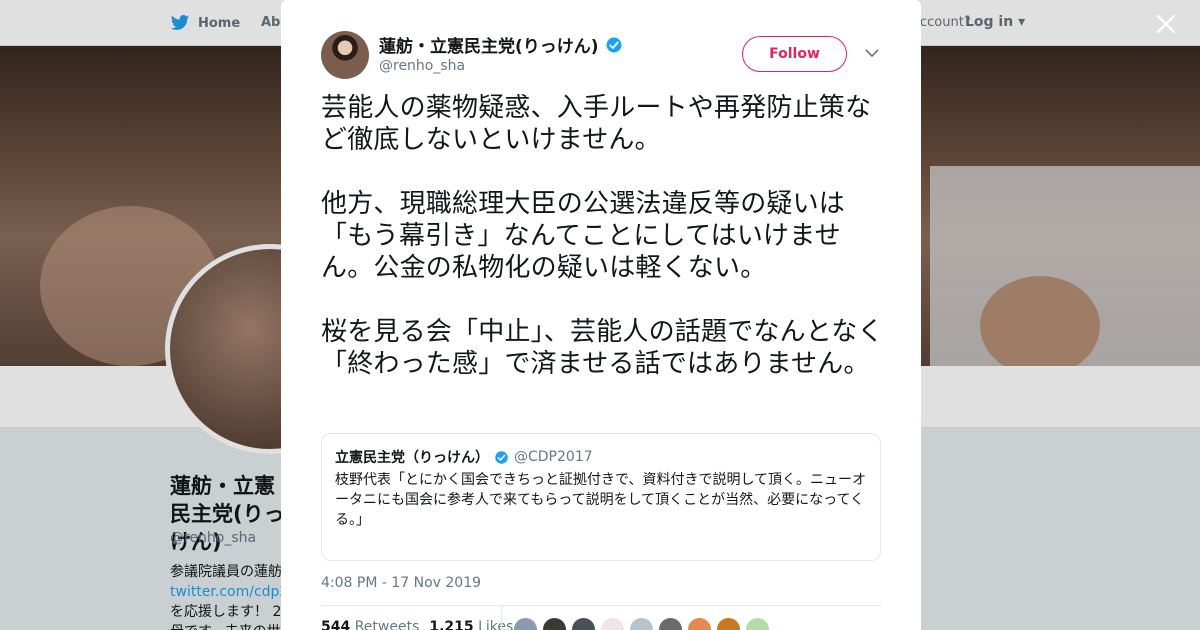  I want to click on author-name-row: 蓮舫・立憲民主党(りっけん), so click(501, 44).